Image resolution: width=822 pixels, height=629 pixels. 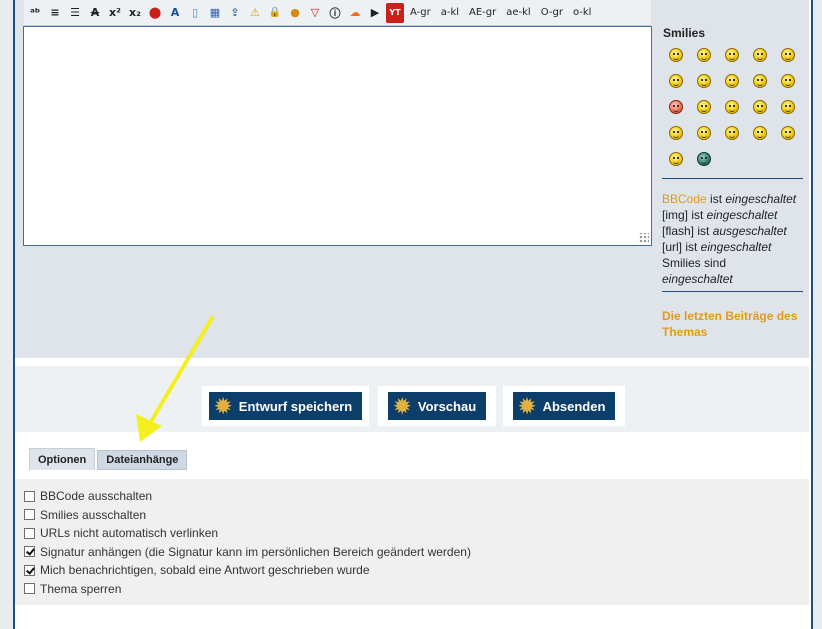 I want to click on submit-button-wrap: Absenden, so click(x=564, y=406).